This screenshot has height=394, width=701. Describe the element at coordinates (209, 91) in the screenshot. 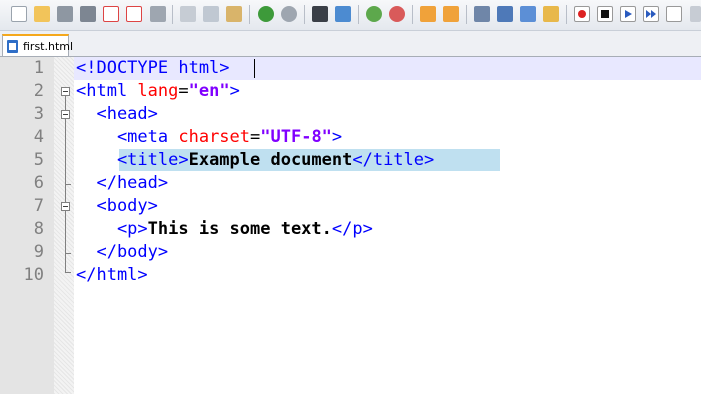

I see `code-token-val: "en"` at that location.